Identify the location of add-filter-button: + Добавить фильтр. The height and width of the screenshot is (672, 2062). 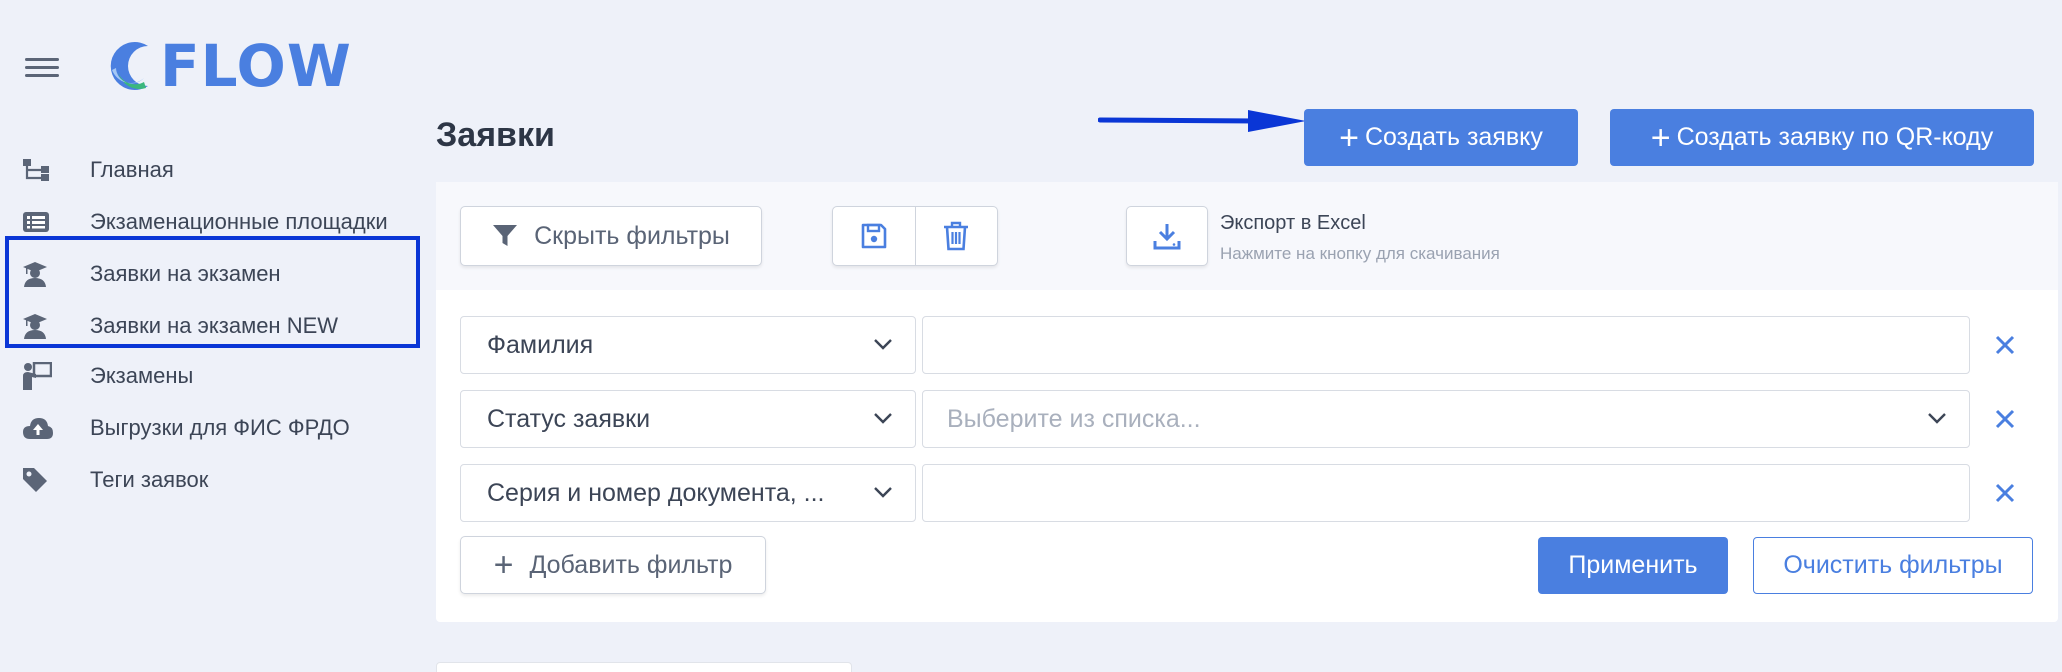
(613, 565).